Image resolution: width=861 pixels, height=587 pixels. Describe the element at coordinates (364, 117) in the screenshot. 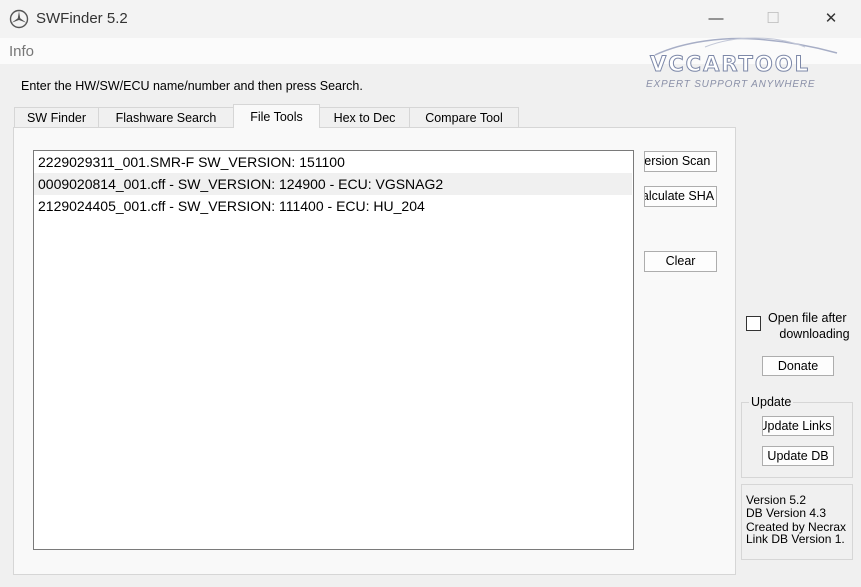

I see `tab-hex-to-dec: Hex to Dec` at that location.